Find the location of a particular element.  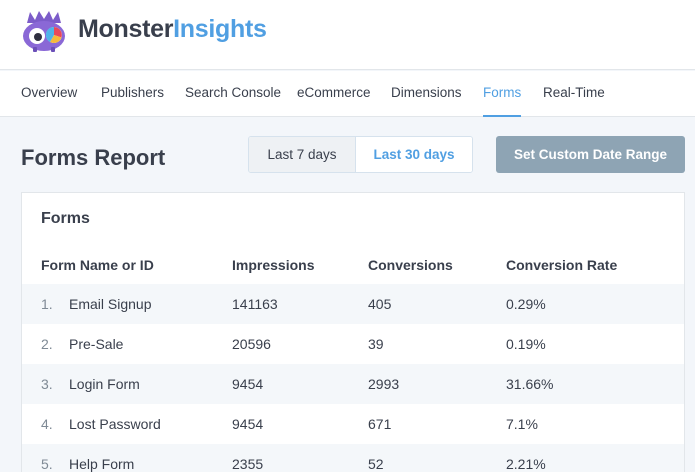

date-range-toggle: Last 7 days Last 30 days is located at coordinates (360, 154).